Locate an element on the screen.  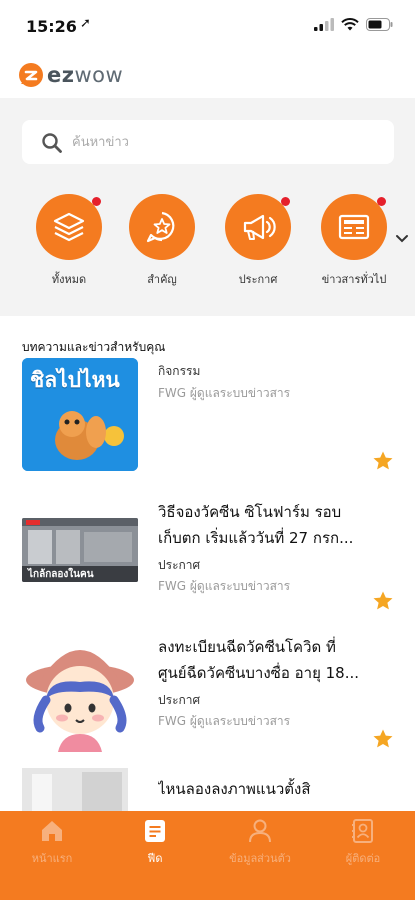
nav-profile: ข้อมูลส่วนตัว is located at coordinates (260, 855).